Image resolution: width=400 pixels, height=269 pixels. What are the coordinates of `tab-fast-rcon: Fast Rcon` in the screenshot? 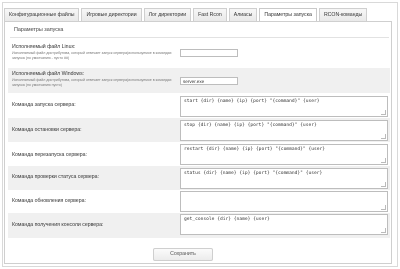 It's located at (210, 14).